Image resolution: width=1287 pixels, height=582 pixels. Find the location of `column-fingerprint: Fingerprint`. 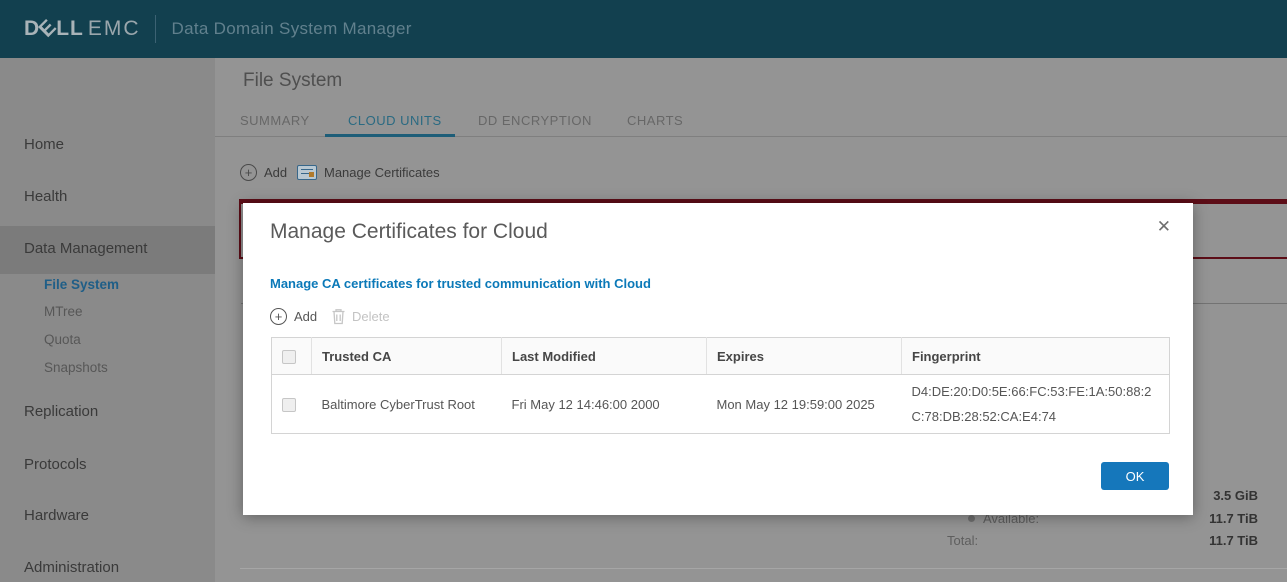

column-fingerprint: Fingerprint is located at coordinates (1035, 356).